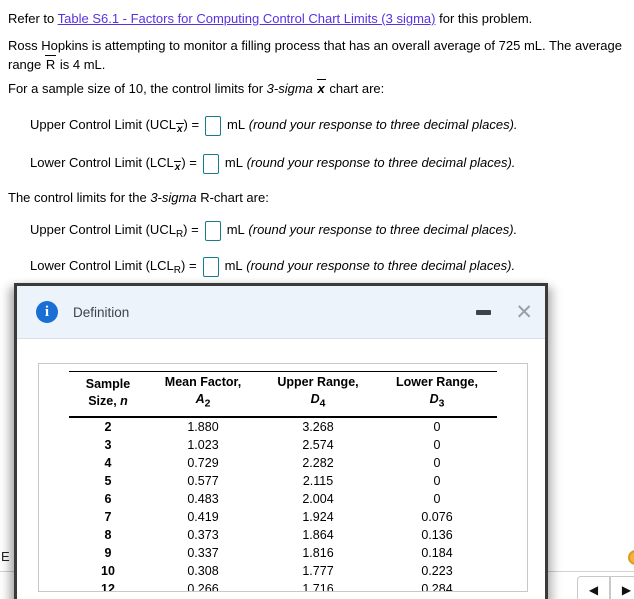  Describe the element at coordinates (484, 18) in the screenshot. I see `refer-suffix: for this problem.` at that location.